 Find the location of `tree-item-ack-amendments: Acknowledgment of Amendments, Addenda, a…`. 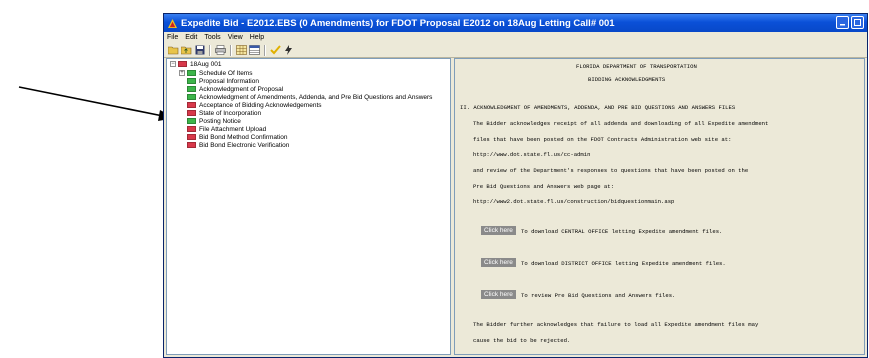

tree-item-ack-amendments: Acknowledgment of Amendments, Addenda, a… is located at coordinates (309, 97).